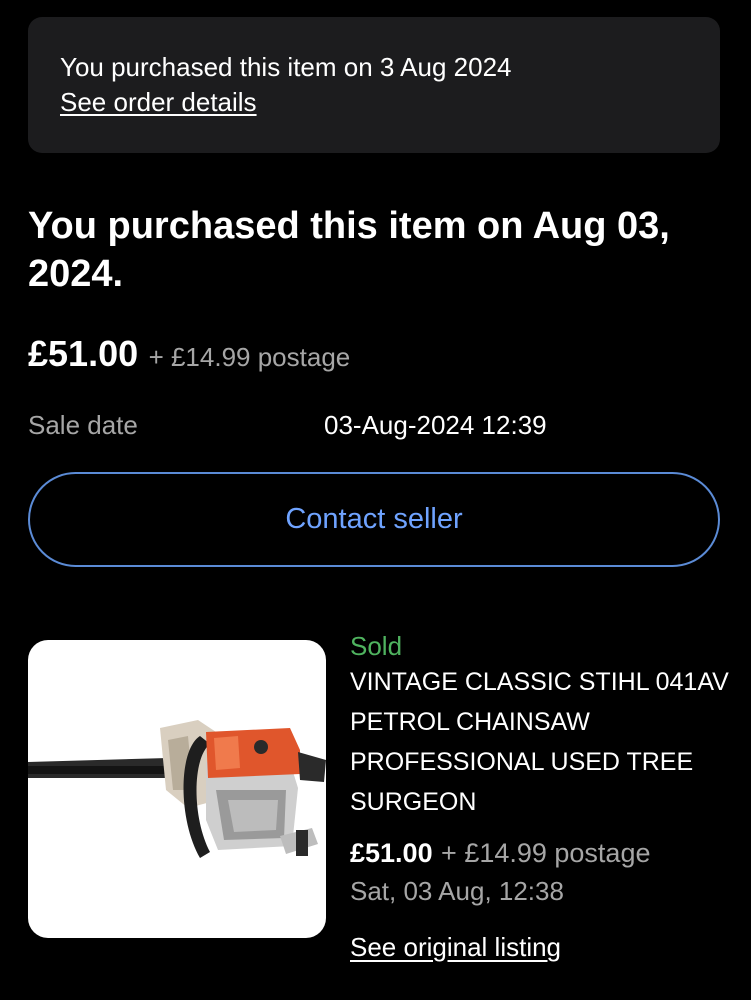 The image size is (751, 1000). Describe the element at coordinates (83, 425) in the screenshot. I see `sale-date-label: Sale date` at that location.